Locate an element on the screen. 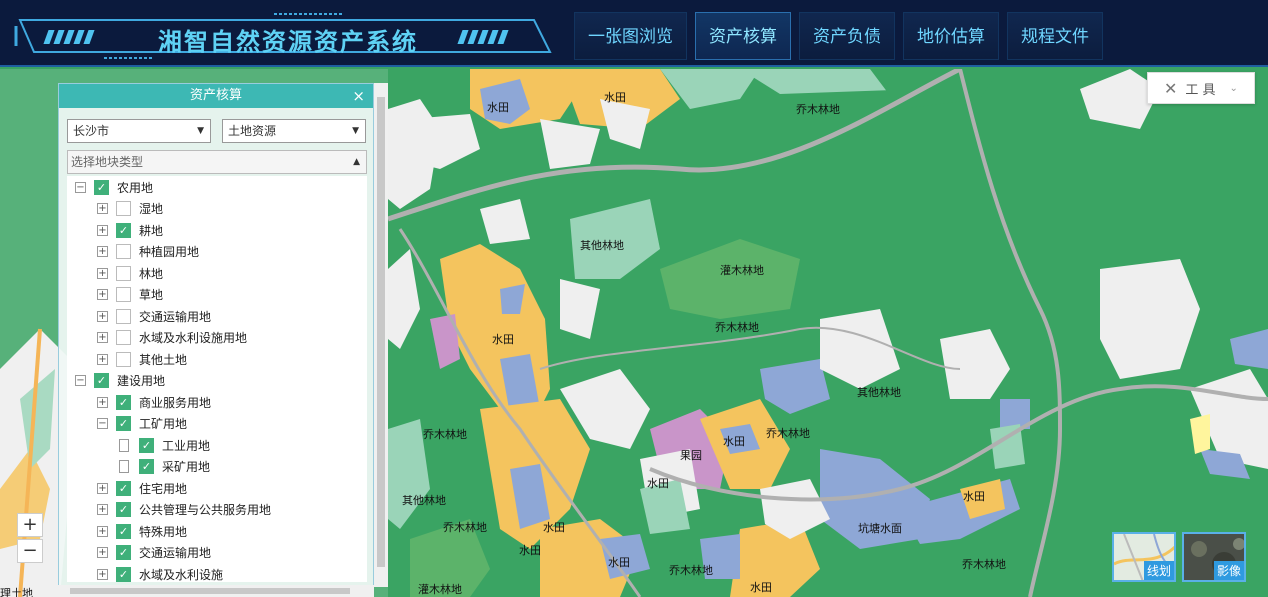  tree-node: + ✓ 商业服务用地 is located at coordinates (154, 402).